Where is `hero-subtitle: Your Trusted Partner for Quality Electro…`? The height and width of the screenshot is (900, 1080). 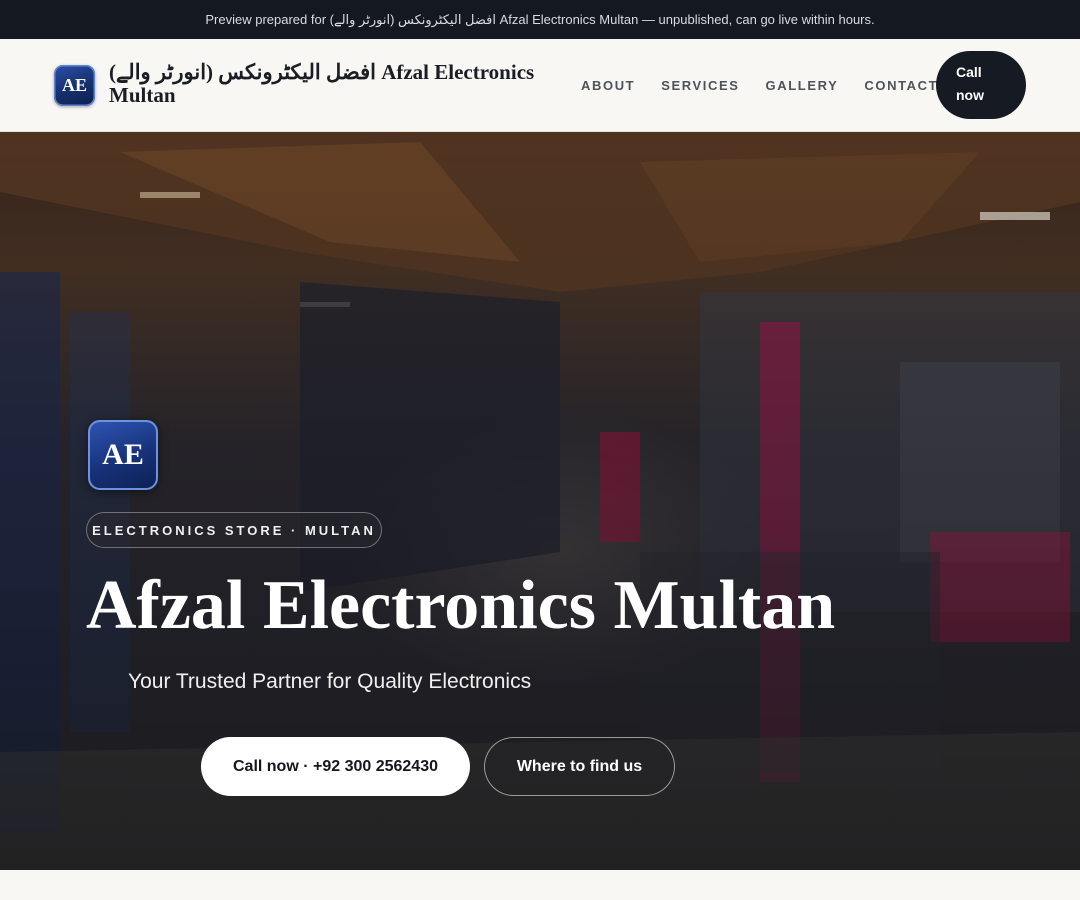
hero-subtitle: Your Trusted Partner for Quality Electro… is located at coordinates (330, 681).